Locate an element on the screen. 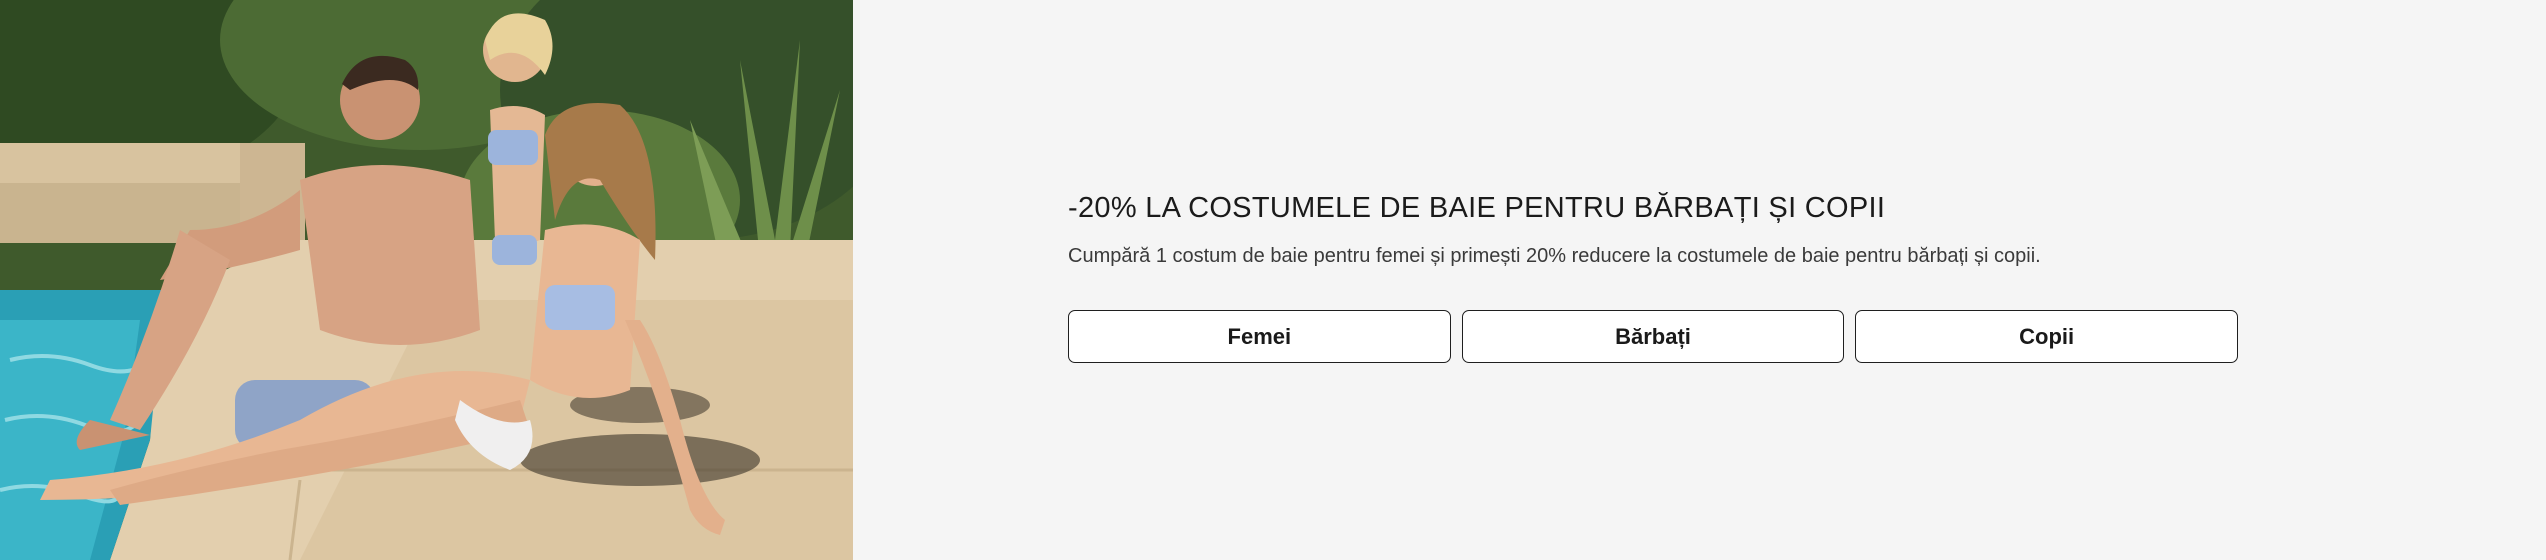  category-buttons: Femei Bărbați Copii is located at coordinates (1653, 336).